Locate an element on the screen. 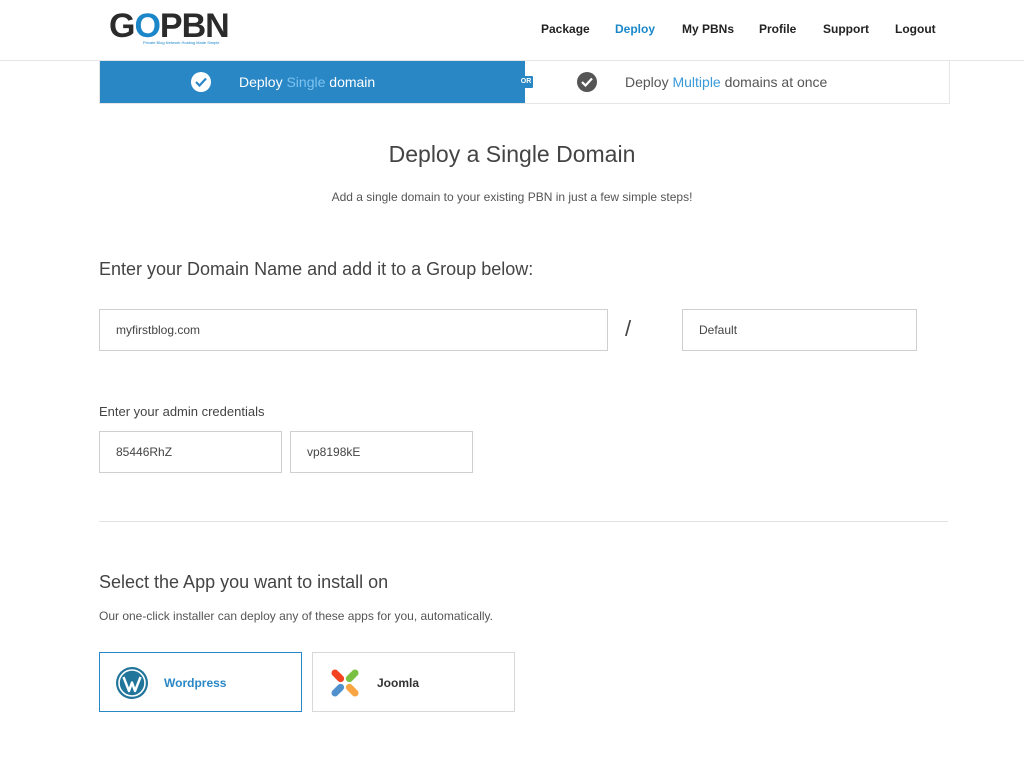  app-option-label: Wordpress is located at coordinates (195, 683).